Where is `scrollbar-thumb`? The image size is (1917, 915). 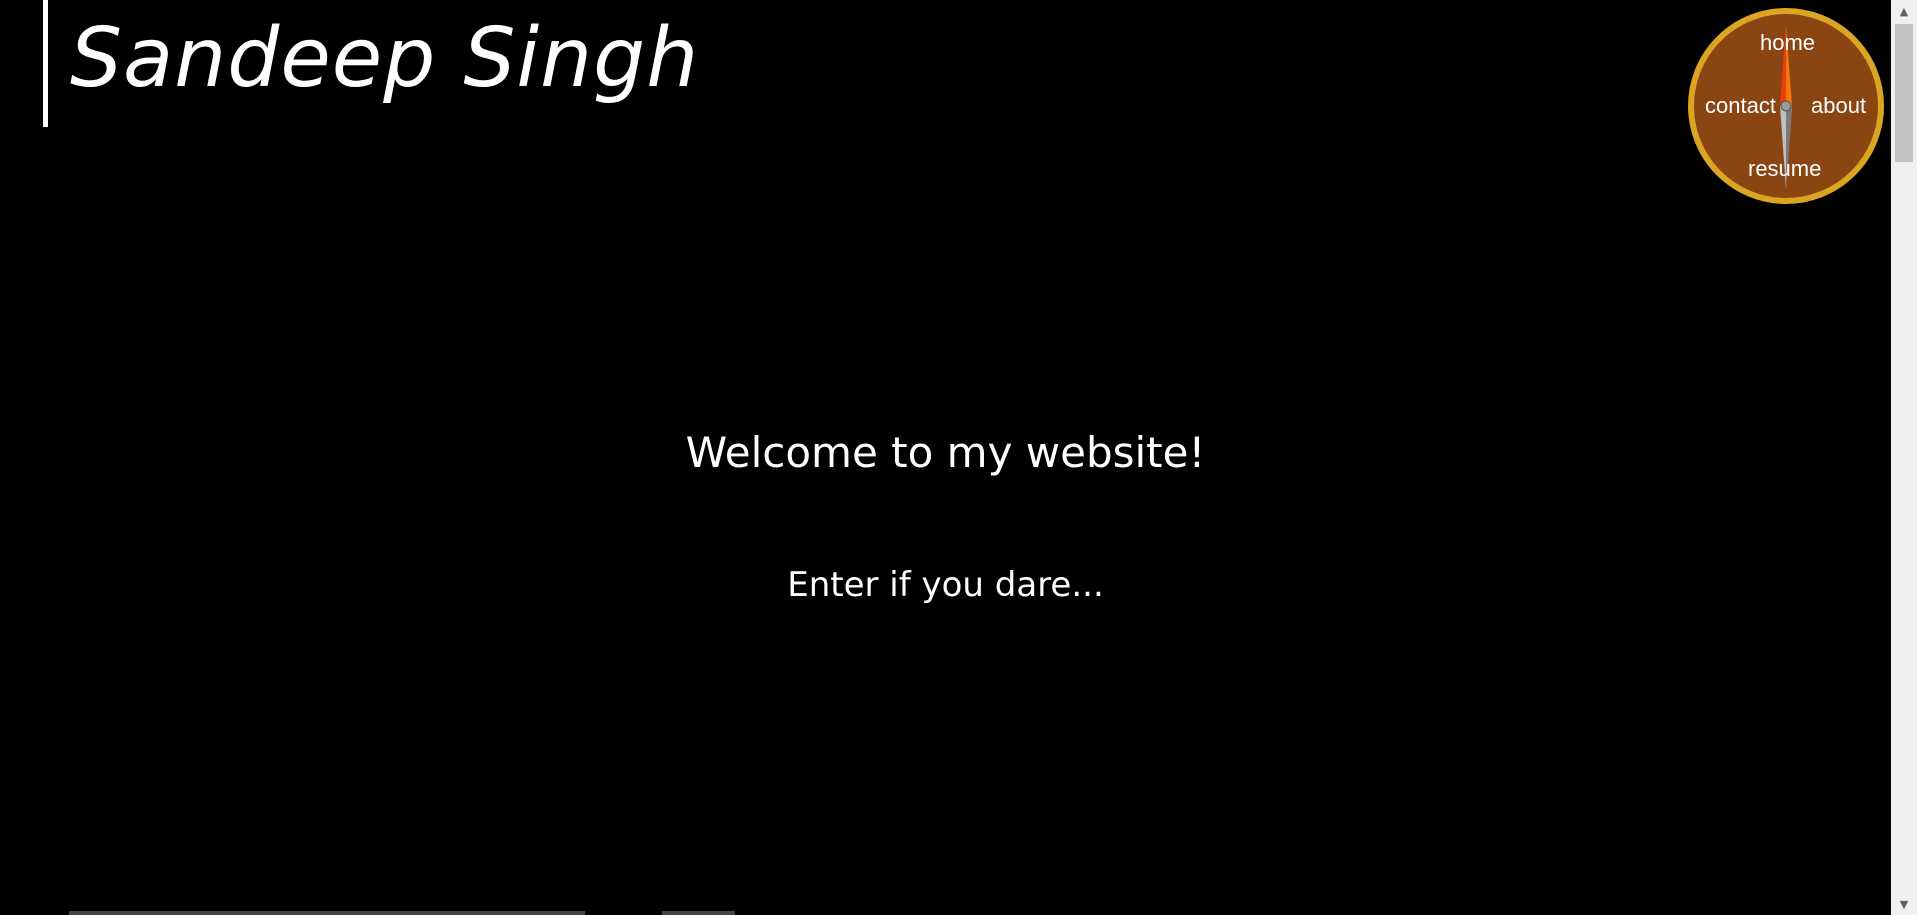
scrollbar-thumb is located at coordinates (1904, 93).